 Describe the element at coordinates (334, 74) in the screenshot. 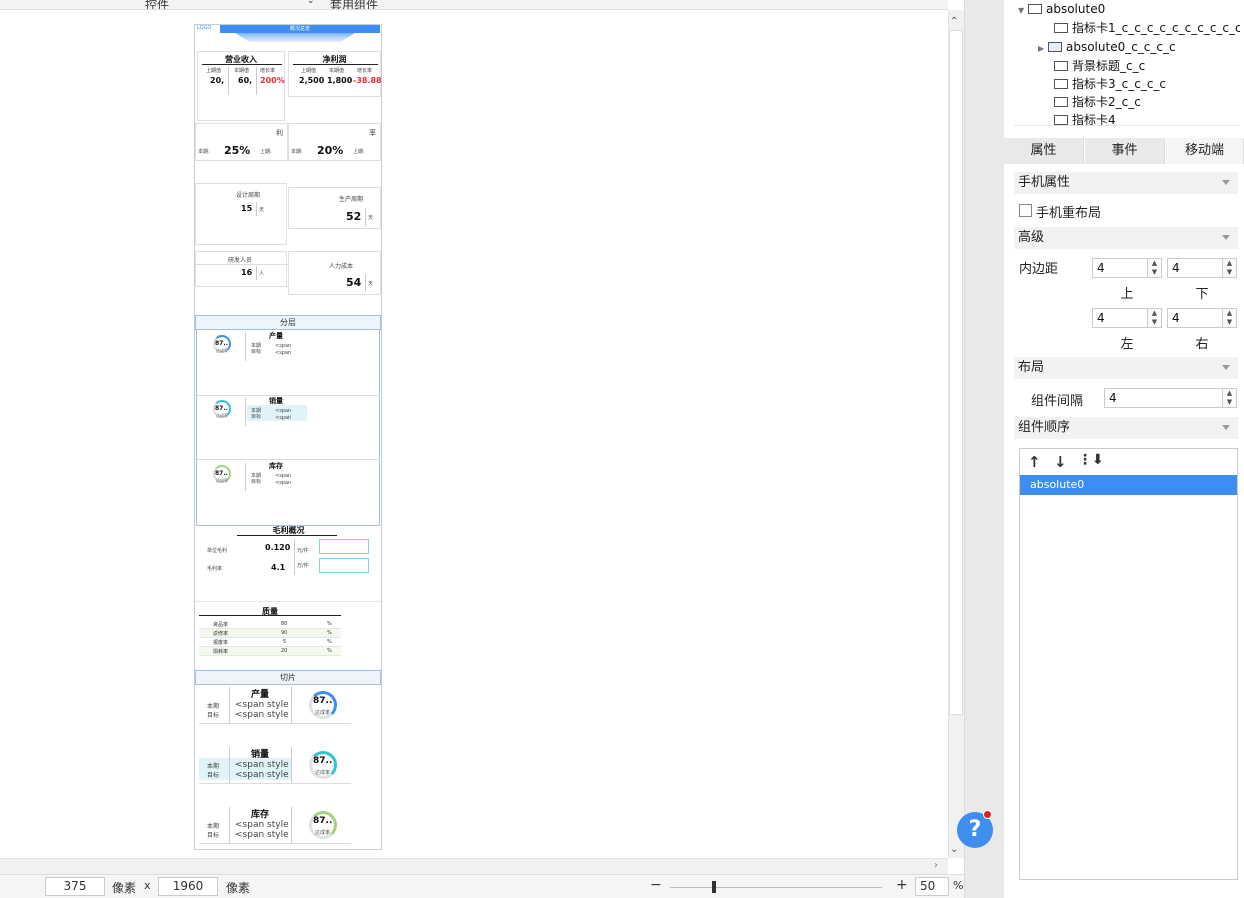

I see `profit-card: 净利润 上期值 本期值 增长率 2,500 1,800 -38.88` at that location.